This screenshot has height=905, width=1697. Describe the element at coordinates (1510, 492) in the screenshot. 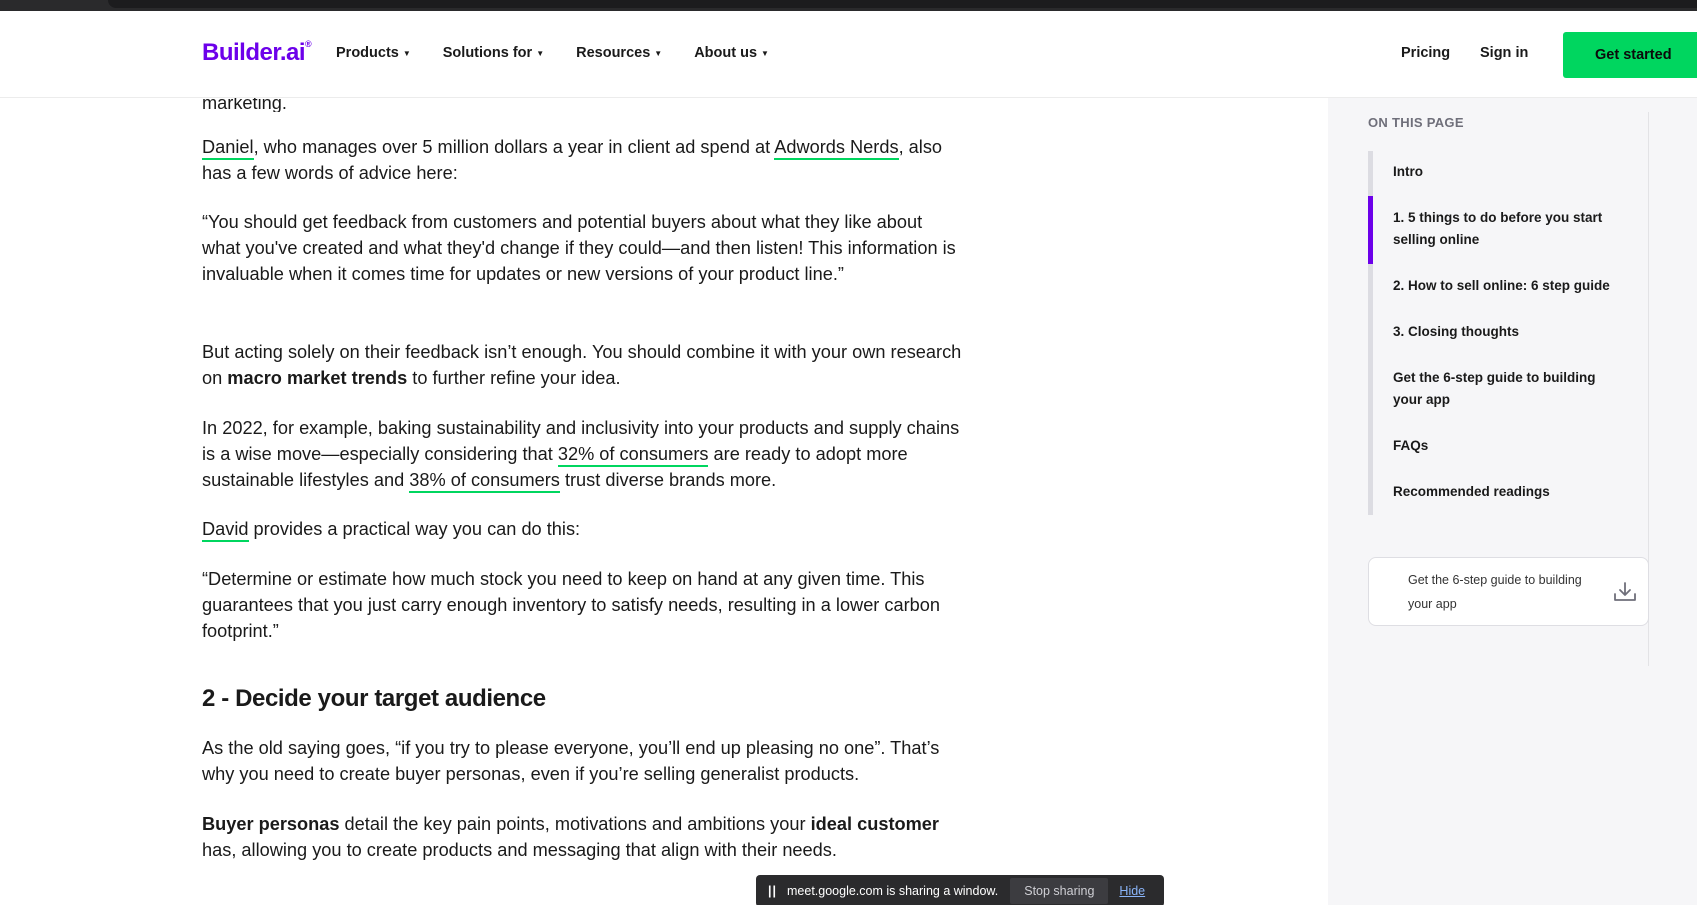

I see `toc-item-readings: Recommended readings` at that location.